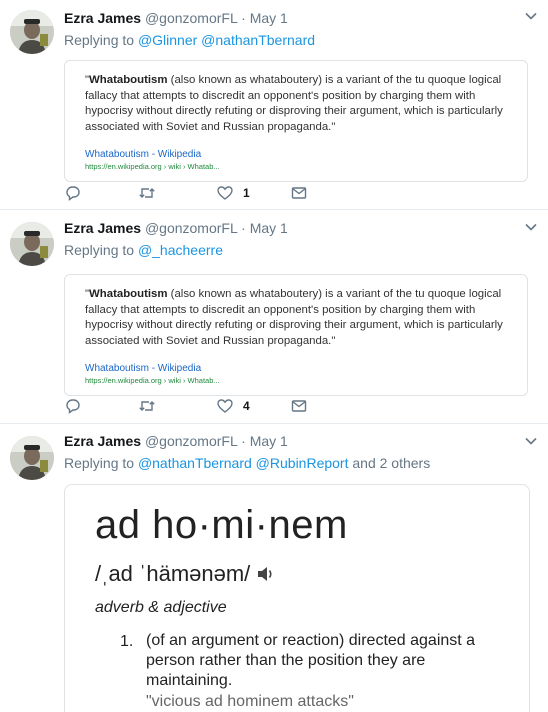 The width and height of the screenshot is (548, 712). What do you see at coordinates (173, 573) in the screenshot?
I see `pronunciation-text: /ˌad ˈhämənəm/` at bounding box center [173, 573].